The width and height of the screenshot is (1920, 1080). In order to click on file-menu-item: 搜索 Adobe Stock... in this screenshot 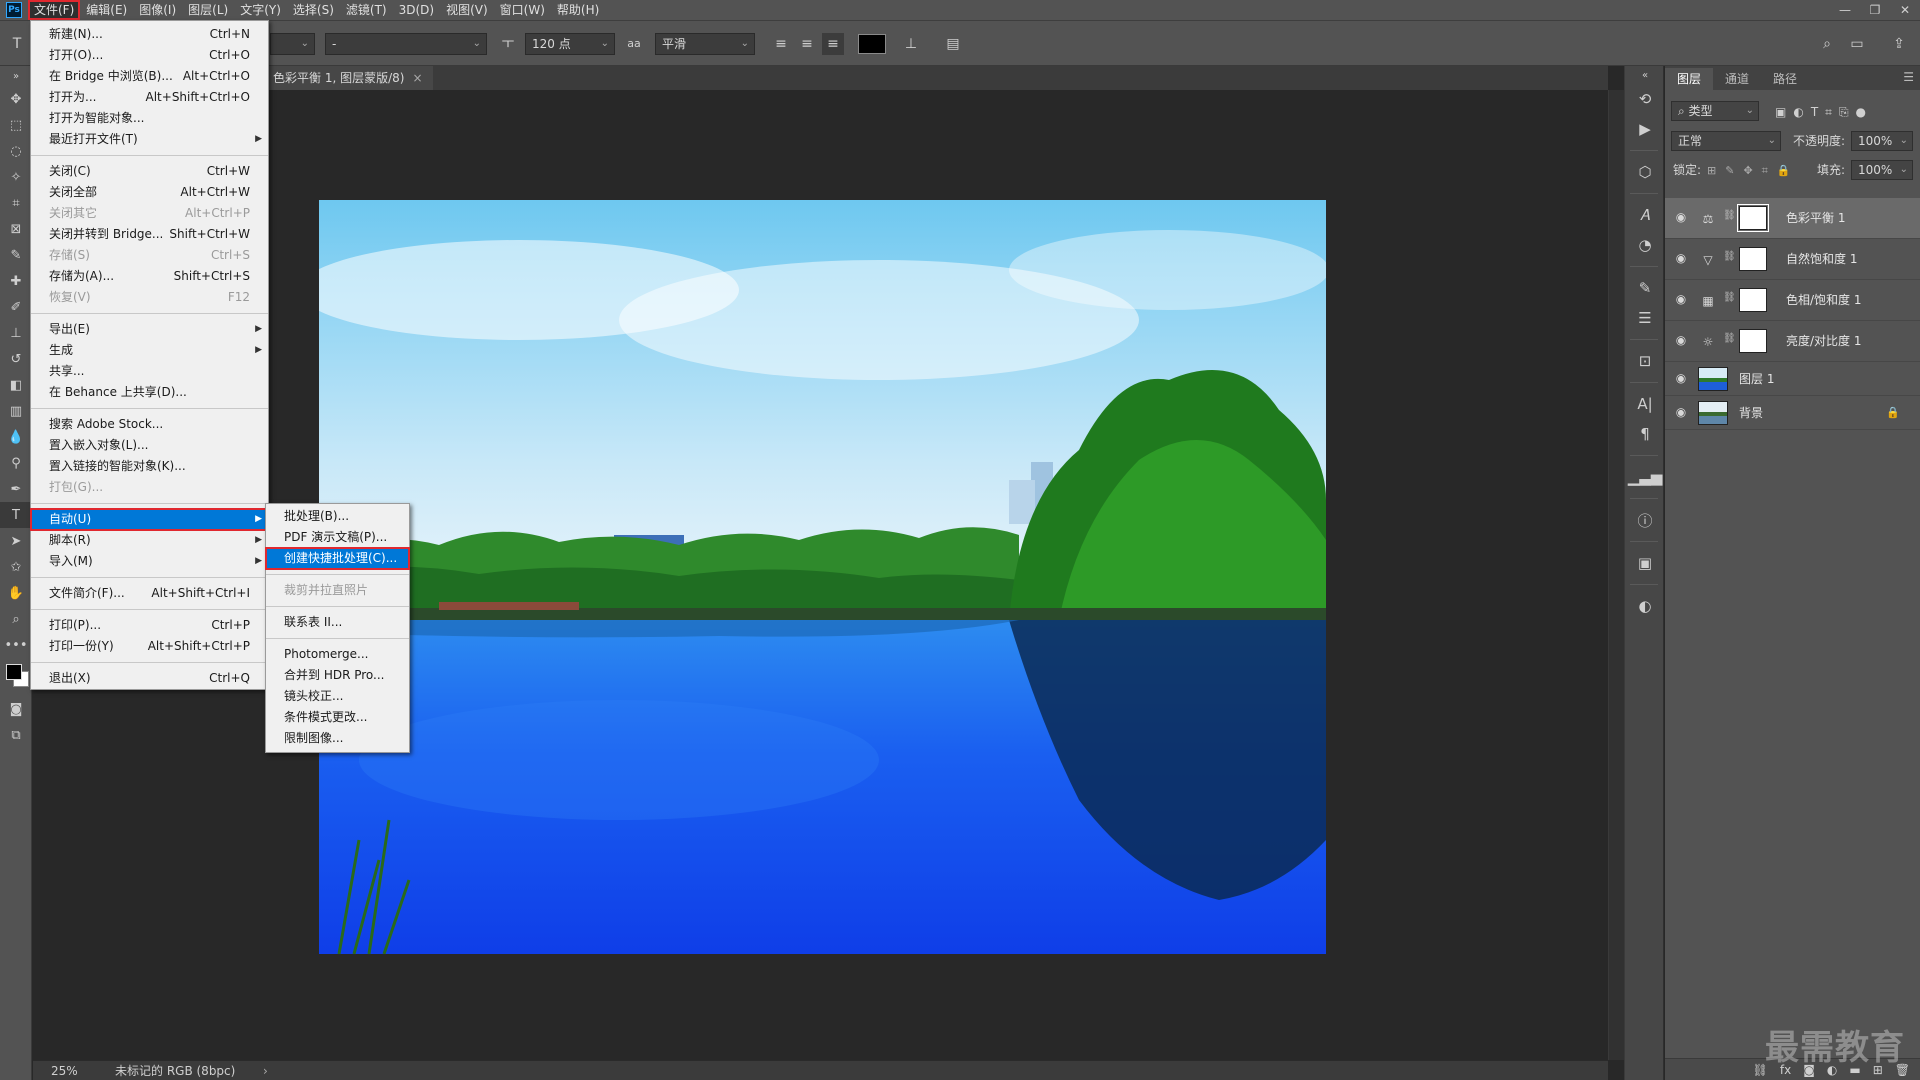, I will do `click(149, 424)`.